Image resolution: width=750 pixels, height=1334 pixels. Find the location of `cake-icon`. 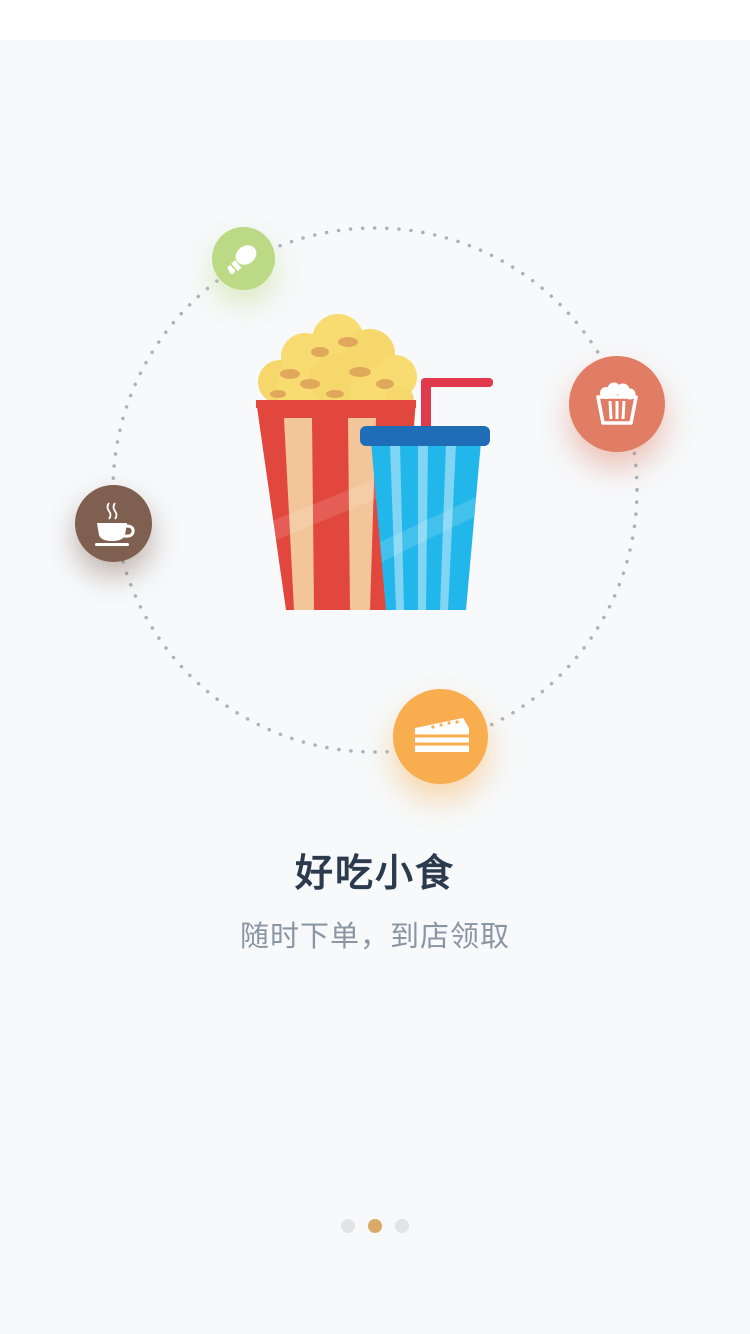

cake-icon is located at coordinates (441, 734).